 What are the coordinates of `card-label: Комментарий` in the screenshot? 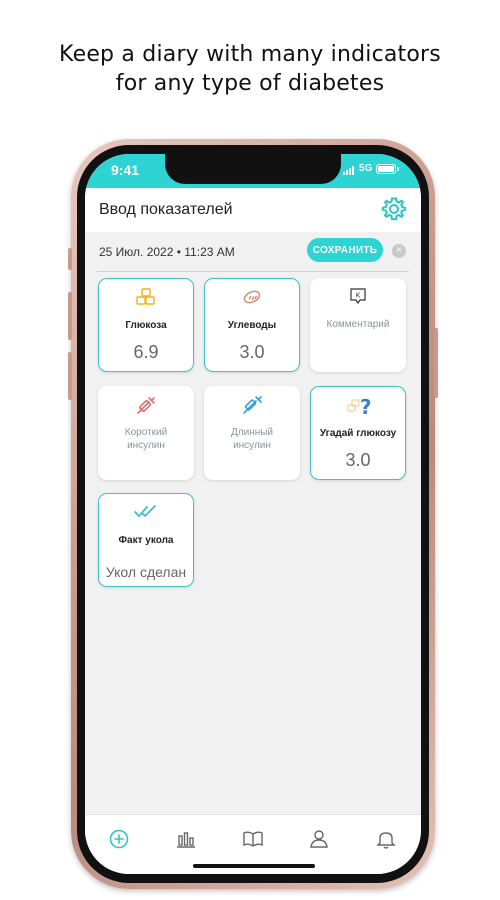 It's located at (358, 324).